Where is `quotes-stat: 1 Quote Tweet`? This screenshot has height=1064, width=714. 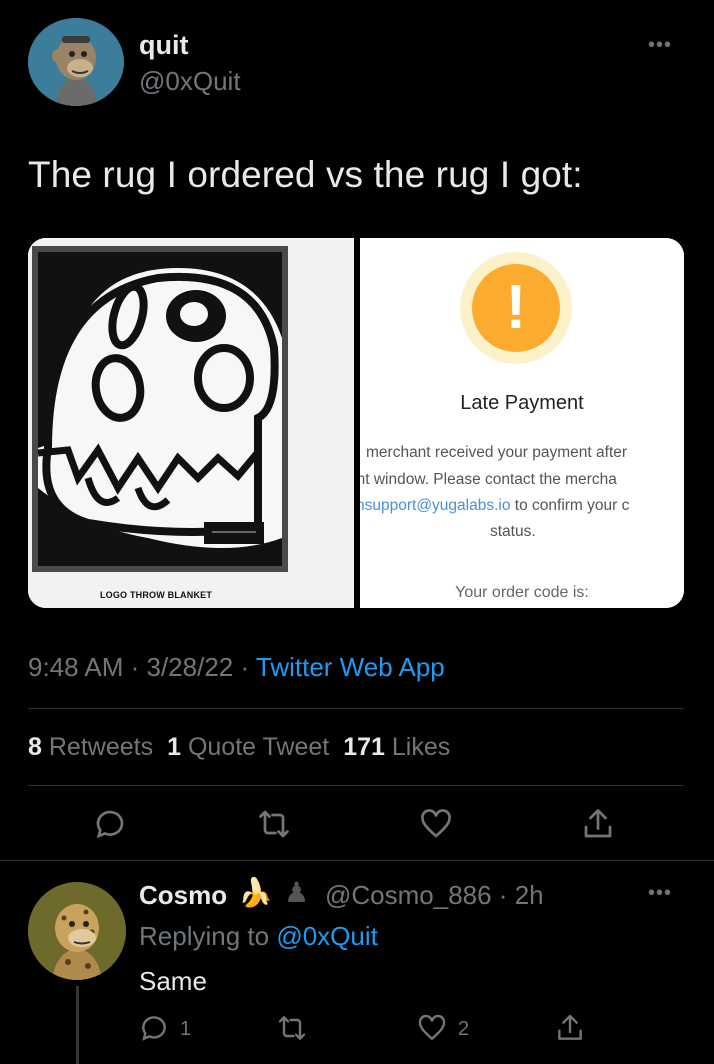
quotes-stat: 1 Quote Tweet is located at coordinates (248, 747).